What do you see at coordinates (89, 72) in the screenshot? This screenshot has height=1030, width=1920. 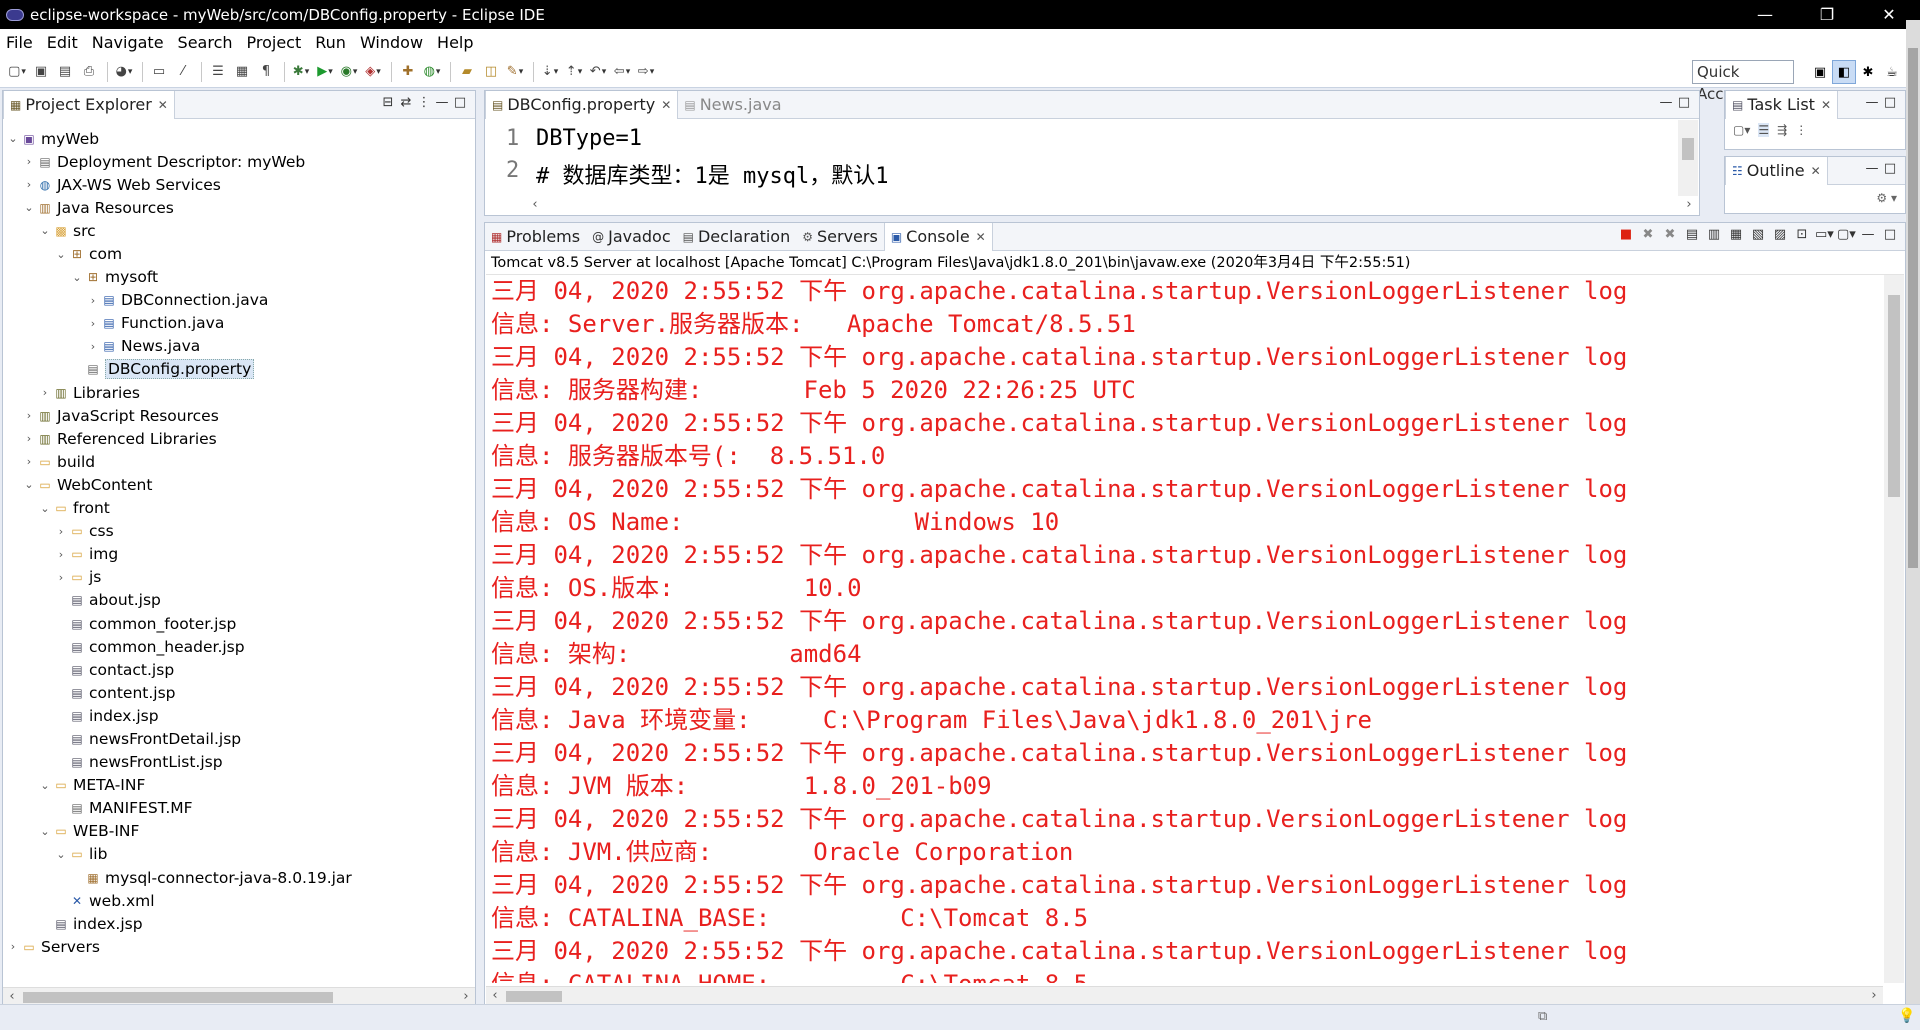 I see `print-icon: ⎙` at bounding box center [89, 72].